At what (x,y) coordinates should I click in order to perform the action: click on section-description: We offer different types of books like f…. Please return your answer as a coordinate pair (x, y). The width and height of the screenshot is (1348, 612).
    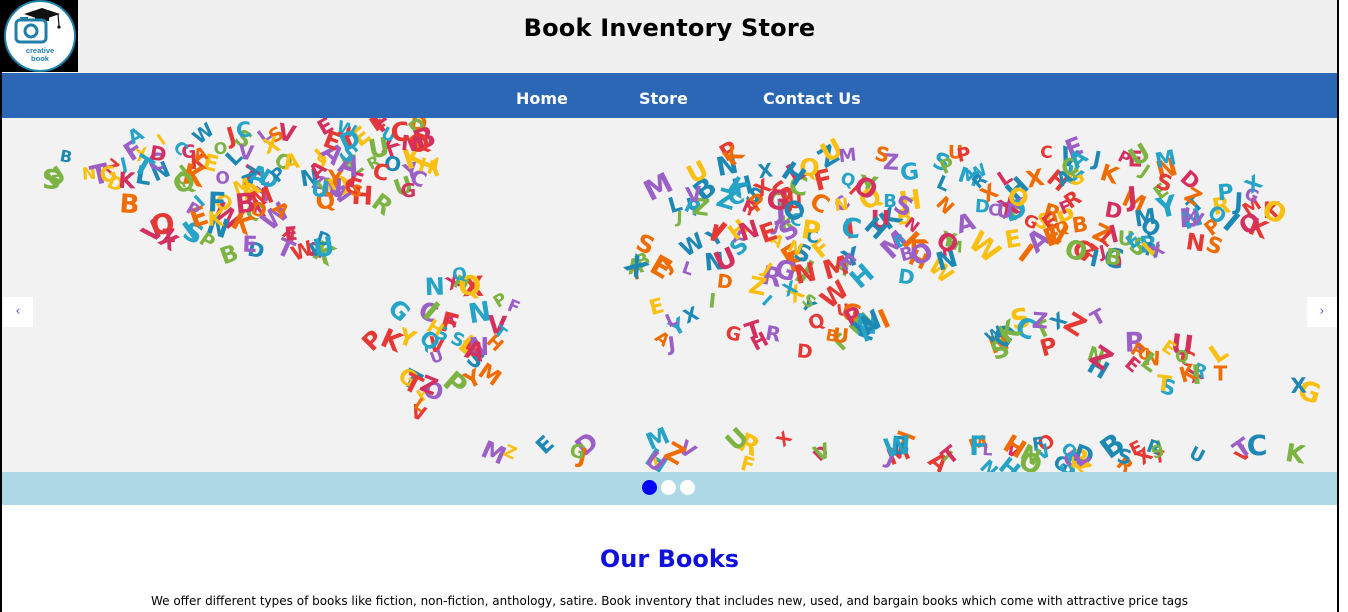
    Looking at the image, I should click on (669, 601).